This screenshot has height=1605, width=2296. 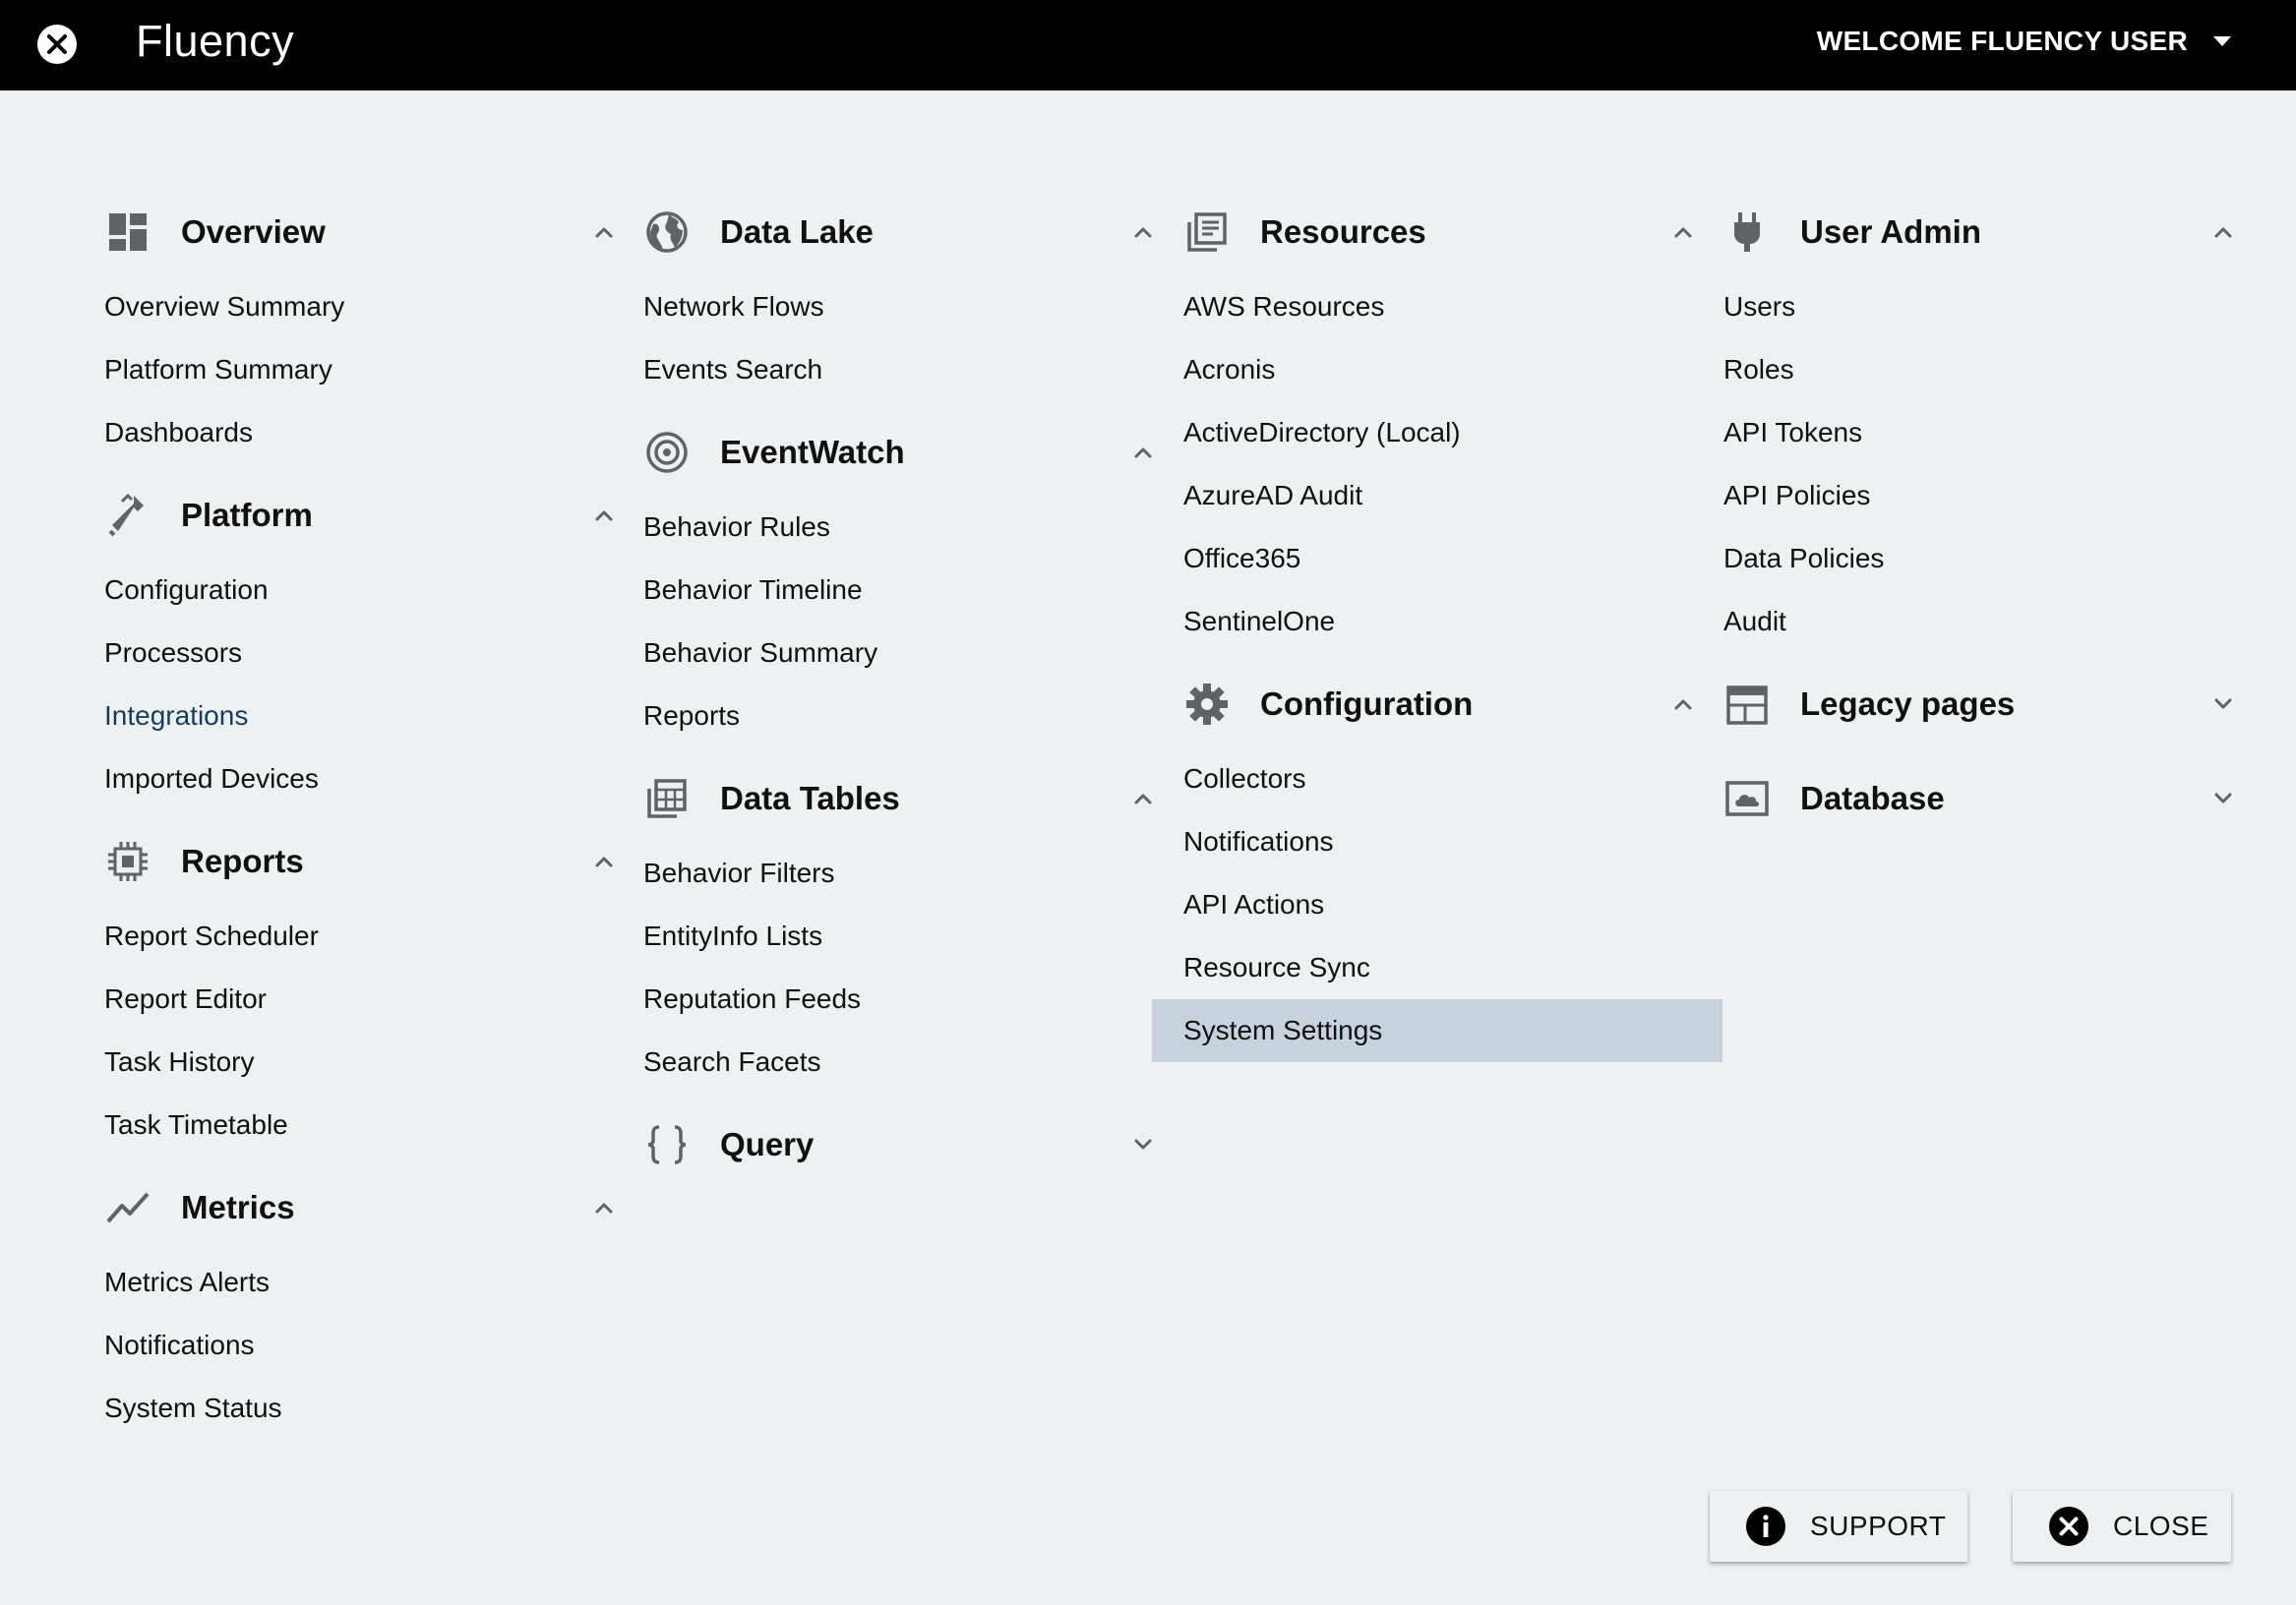 What do you see at coordinates (912, 999) in the screenshot?
I see `menu-item-reputation-feeds: Reputation Feeds` at bounding box center [912, 999].